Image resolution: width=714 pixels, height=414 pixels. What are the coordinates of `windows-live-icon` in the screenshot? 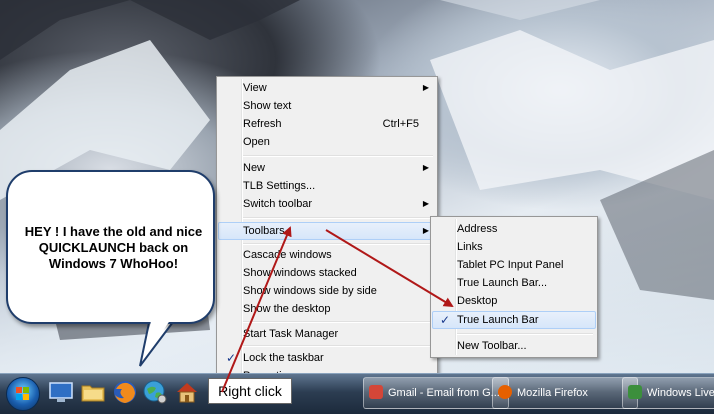 It's located at (635, 392).